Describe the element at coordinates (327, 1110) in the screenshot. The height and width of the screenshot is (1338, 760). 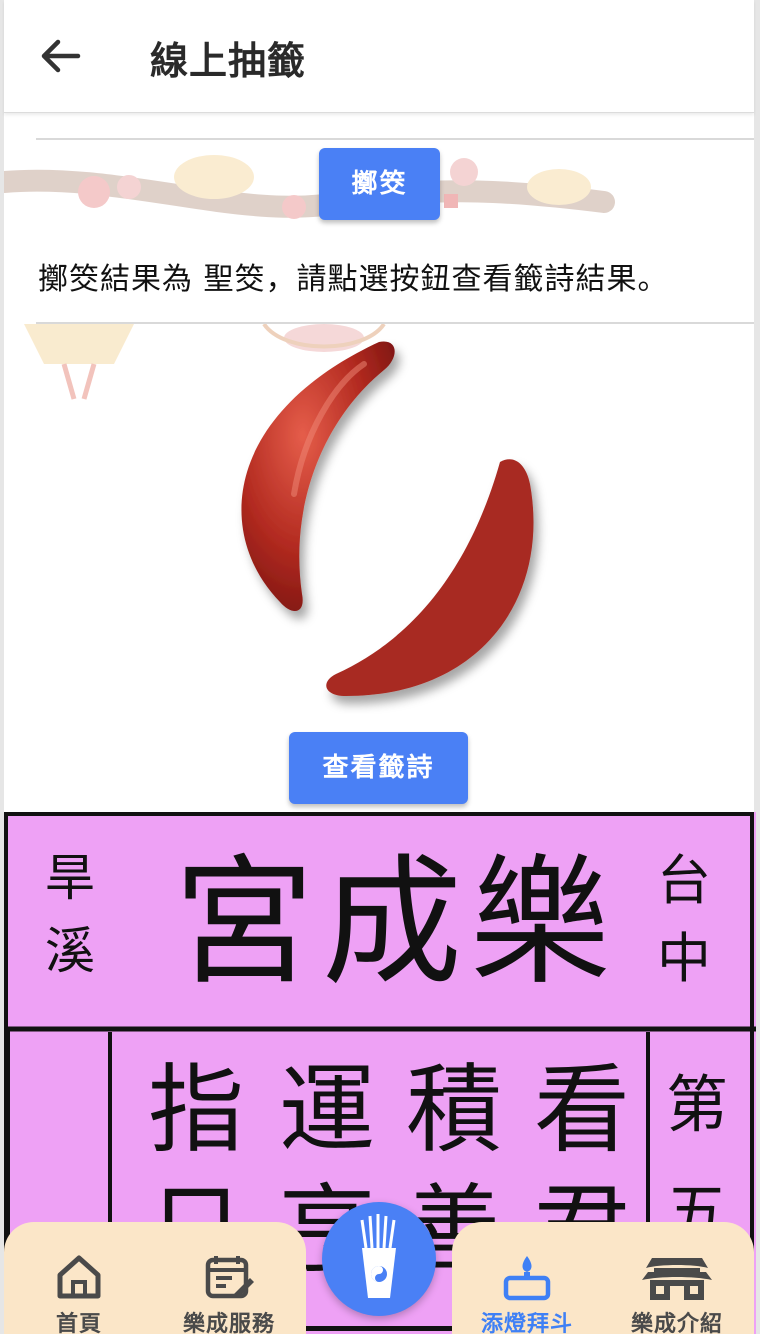
I see `poem-char: 運` at that location.